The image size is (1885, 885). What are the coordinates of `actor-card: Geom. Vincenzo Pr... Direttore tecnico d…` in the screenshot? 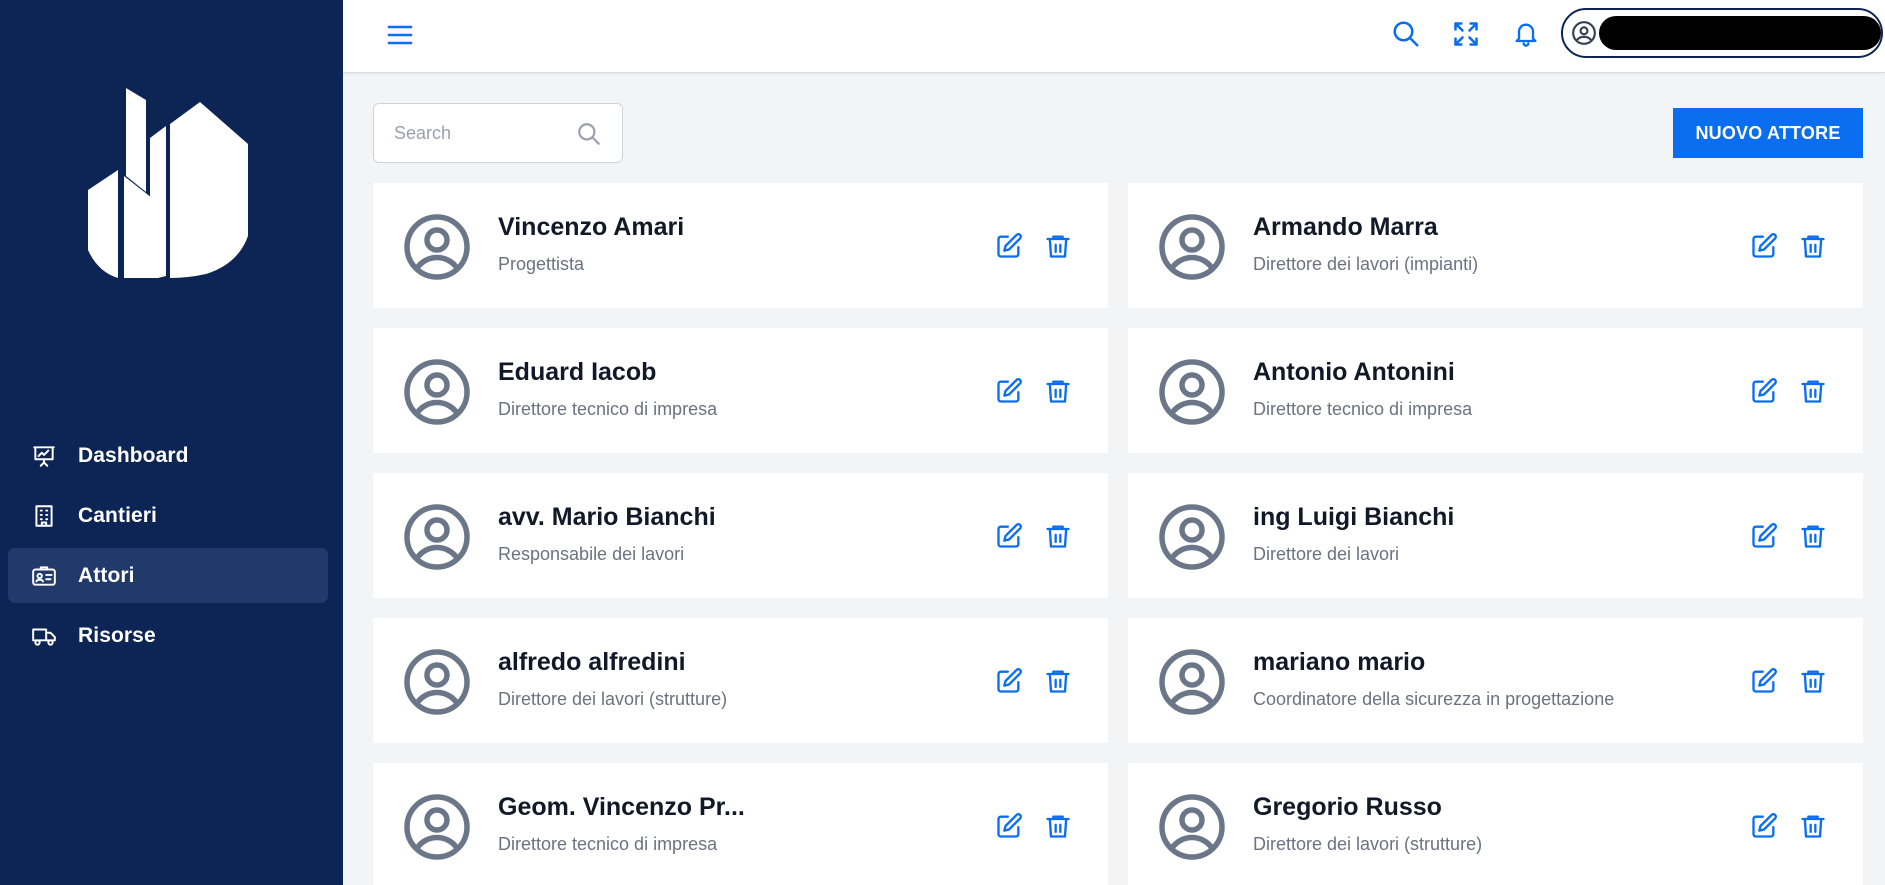 It's located at (740, 824).